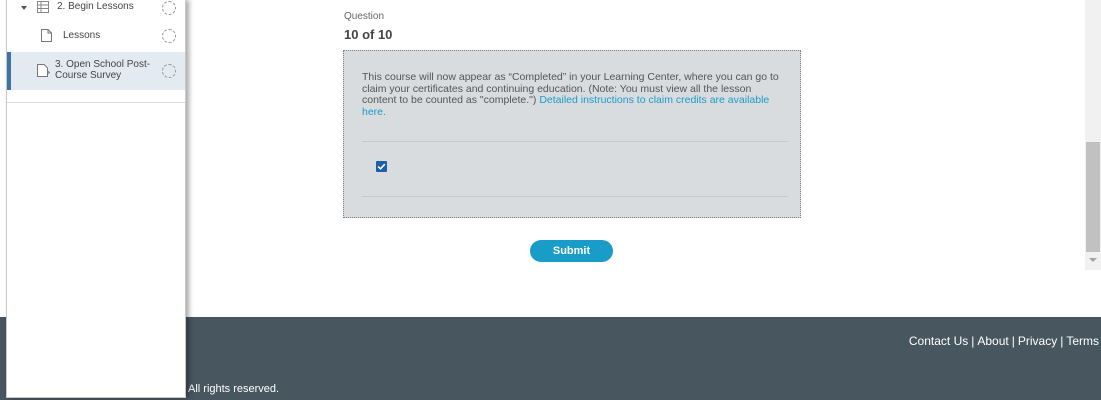 Image resolution: width=1101 pixels, height=400 pixels. I want to click on scroll-down-arrow-icon, so click(1093, 260).